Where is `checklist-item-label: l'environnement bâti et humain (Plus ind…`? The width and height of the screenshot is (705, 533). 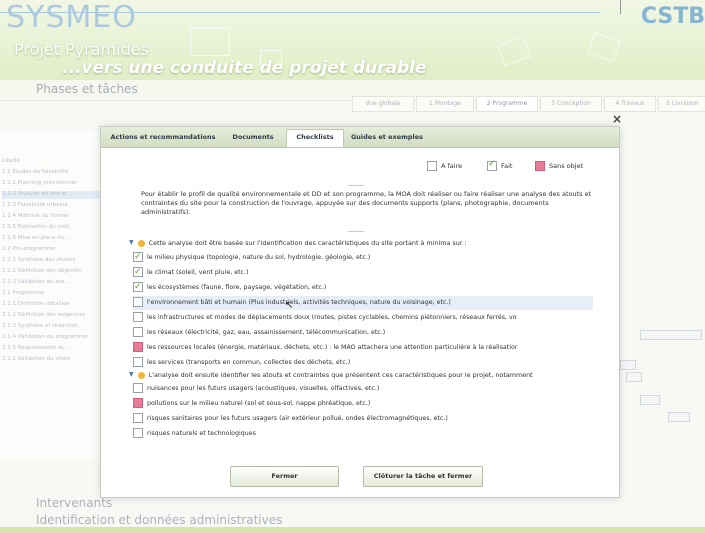
checklist-item-label: l'environnement bâti et humain (Plus ind… is located at coordinates (299, 302).